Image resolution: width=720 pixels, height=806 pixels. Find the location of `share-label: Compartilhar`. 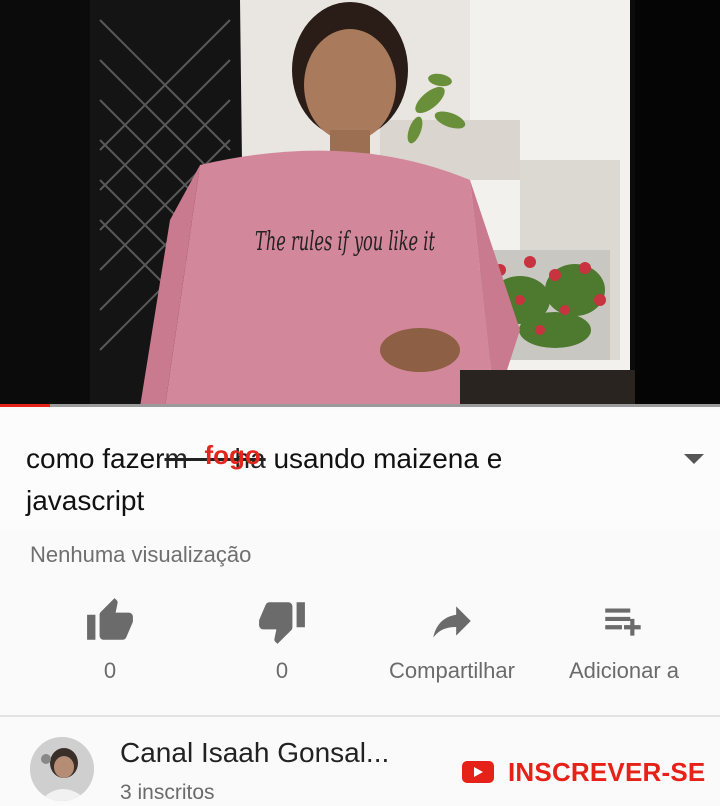

share-label: Compartilhar is located at coordinates (452, 670).